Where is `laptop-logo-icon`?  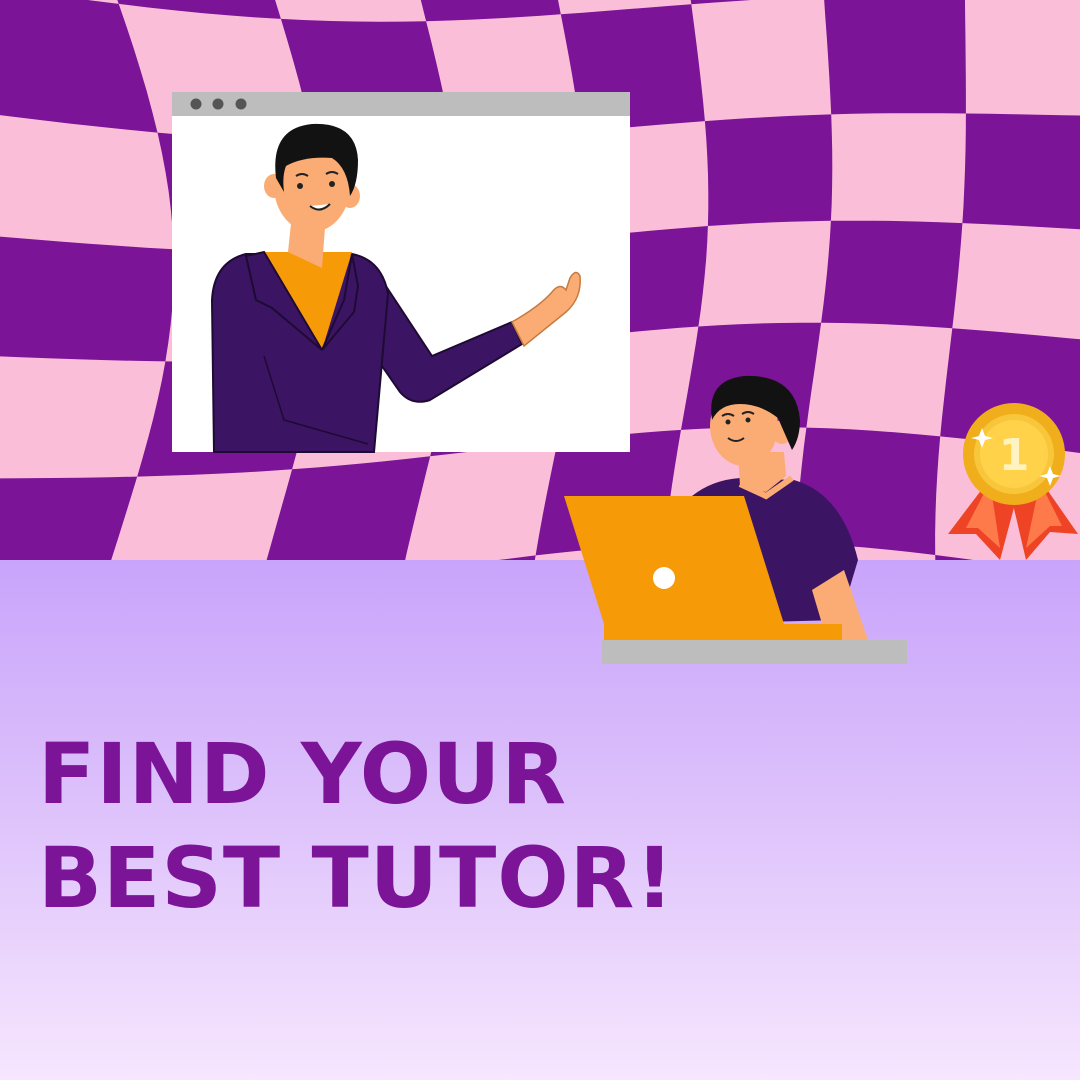 laptop-logo-icon is located at coordinates (664, 578).